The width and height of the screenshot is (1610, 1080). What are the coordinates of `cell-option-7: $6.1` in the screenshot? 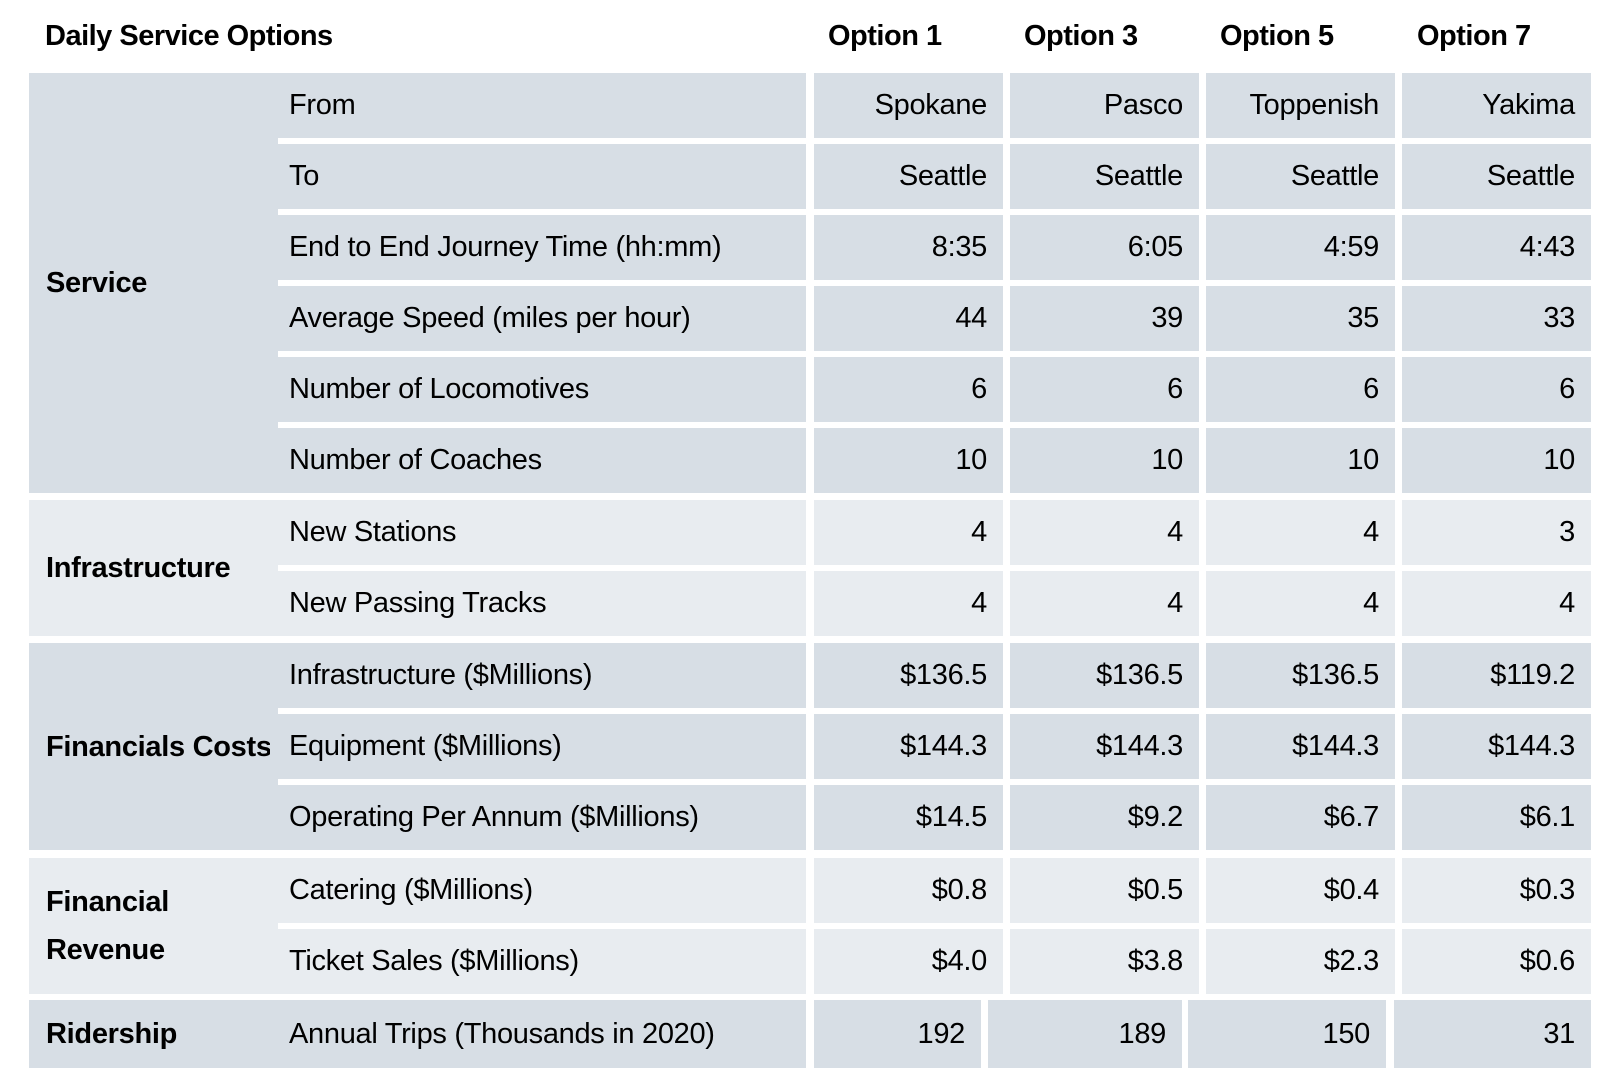 It's located at (1496, 817).